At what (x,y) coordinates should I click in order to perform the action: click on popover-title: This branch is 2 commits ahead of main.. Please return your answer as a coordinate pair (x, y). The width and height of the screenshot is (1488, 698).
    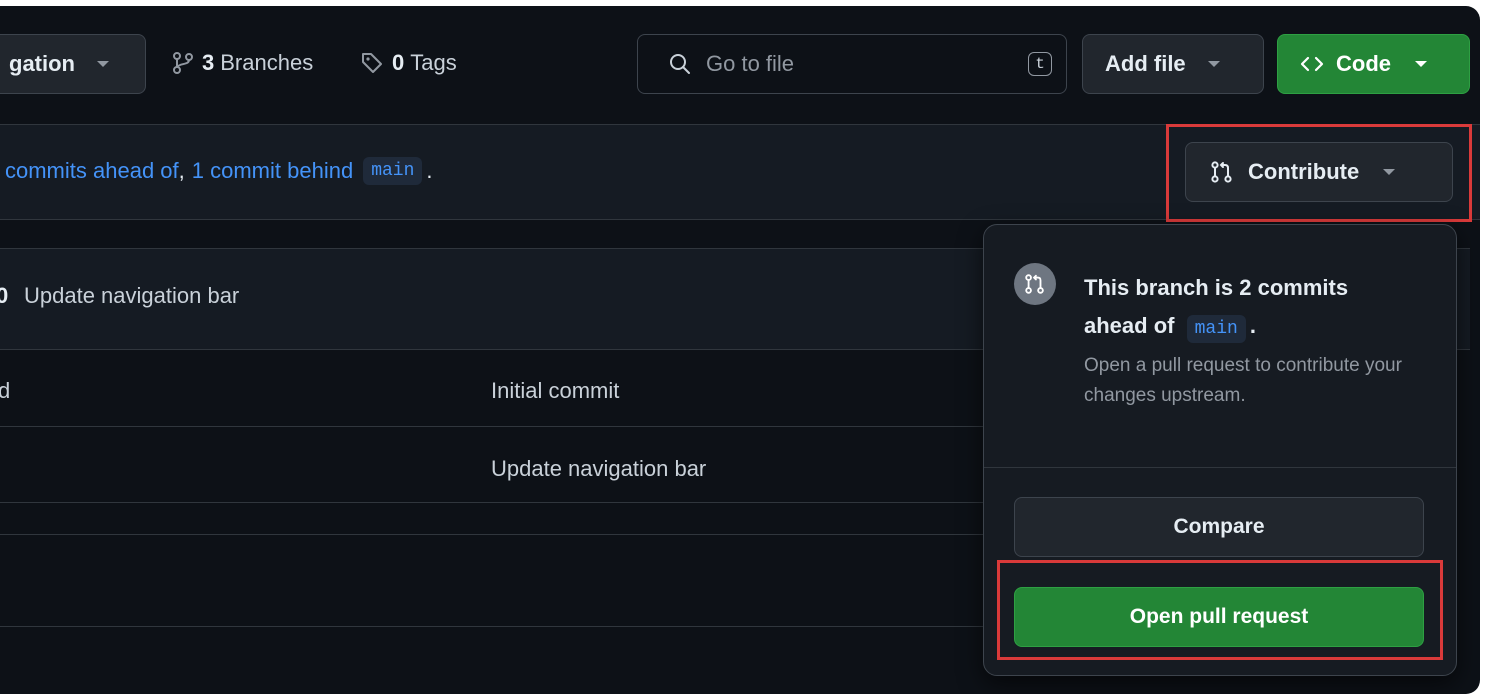
    Looking at the image, I should click on (1259, 308).